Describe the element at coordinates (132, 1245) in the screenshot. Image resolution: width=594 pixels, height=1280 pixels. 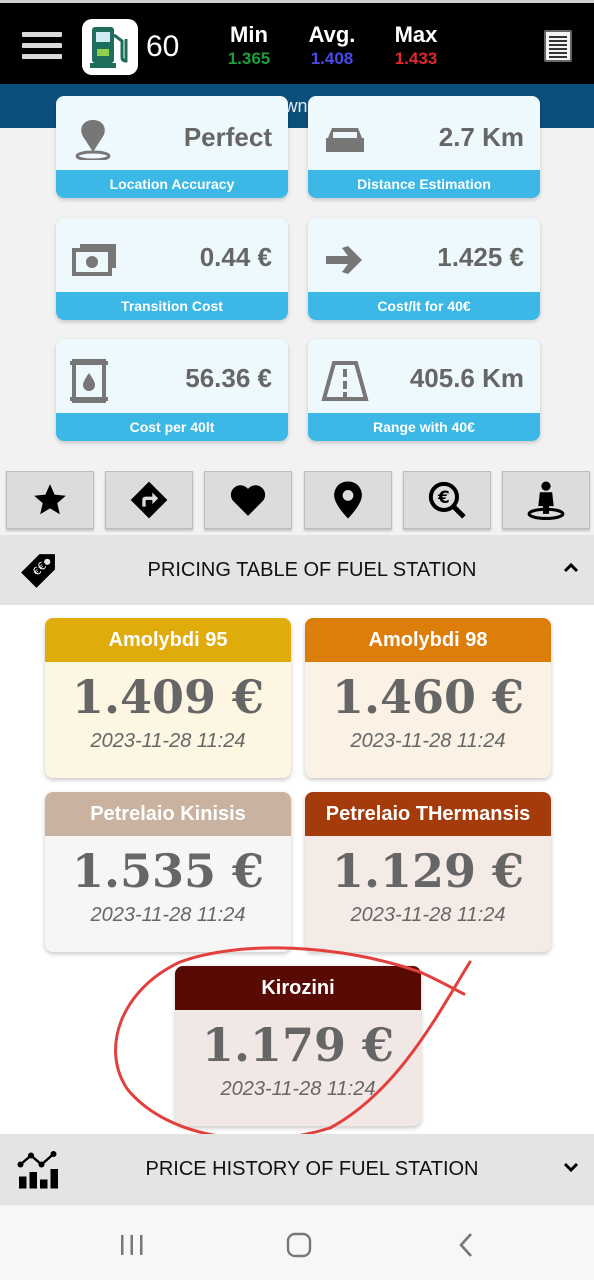
I see `recent-apps-icon` at that location.